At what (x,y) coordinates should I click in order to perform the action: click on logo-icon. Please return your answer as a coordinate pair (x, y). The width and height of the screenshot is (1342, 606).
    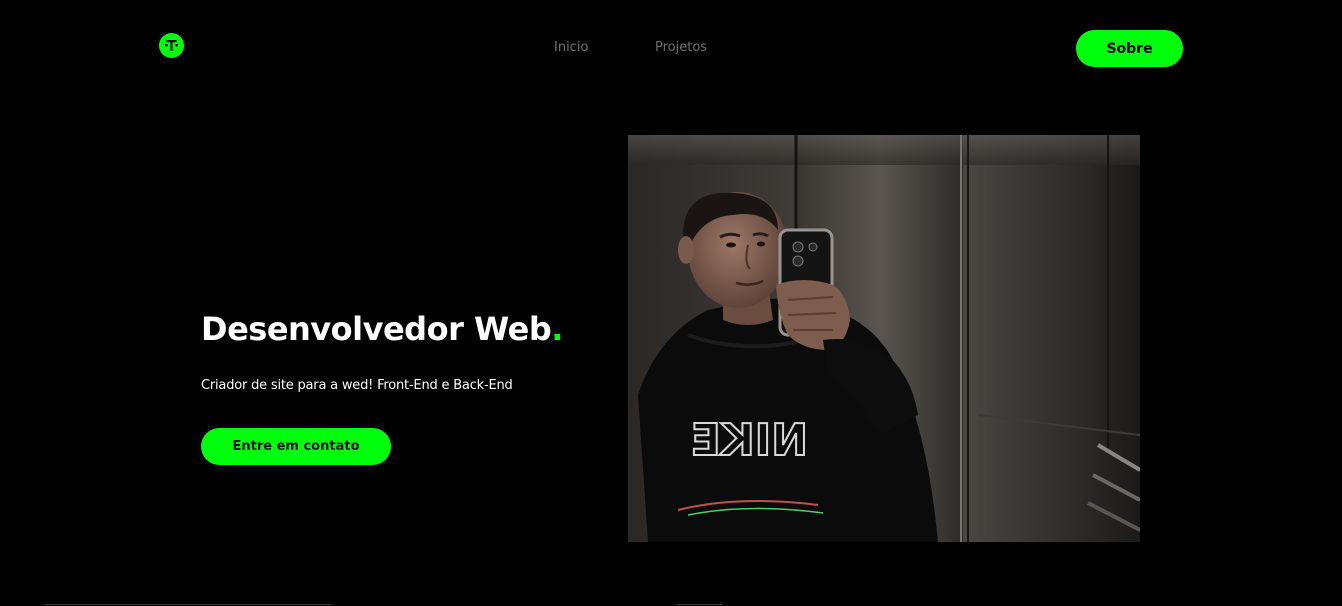
    Looking at the image, I should click on (171, 45).